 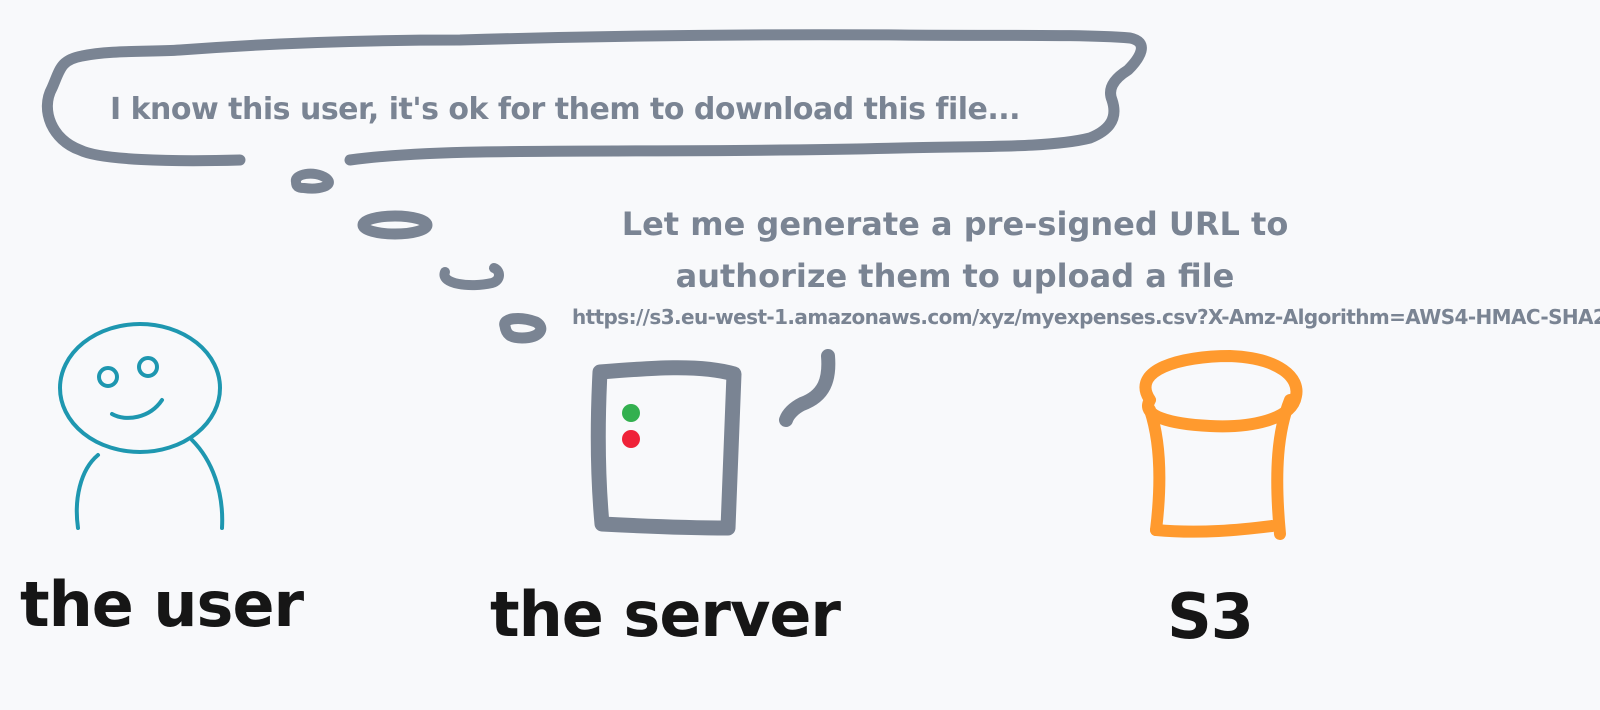 I want to click on server-speech-mark, so click(x=807, y=388).